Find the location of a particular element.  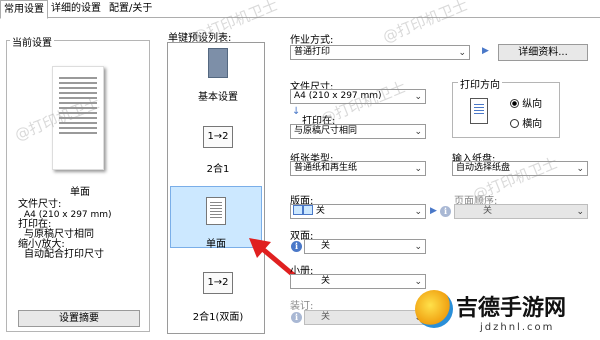

tab-detailed-settings: 详细的设置 is located at coordinates (76, 9).